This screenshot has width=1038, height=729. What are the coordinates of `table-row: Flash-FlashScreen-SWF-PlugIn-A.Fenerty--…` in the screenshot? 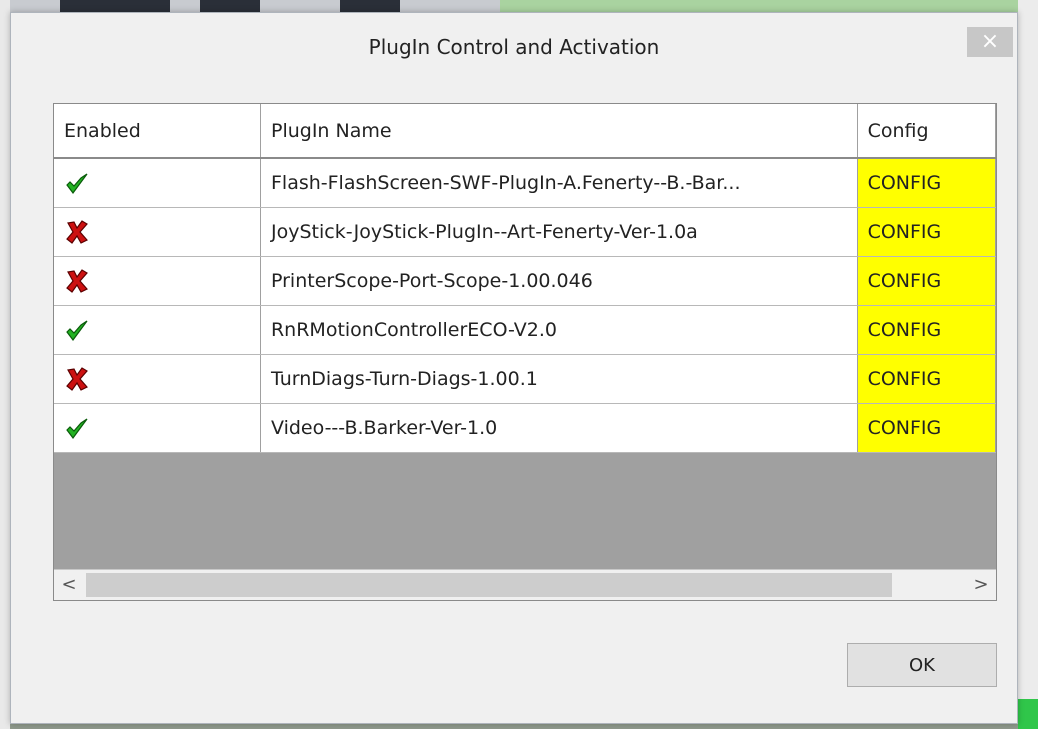 It's located at (525, 183).